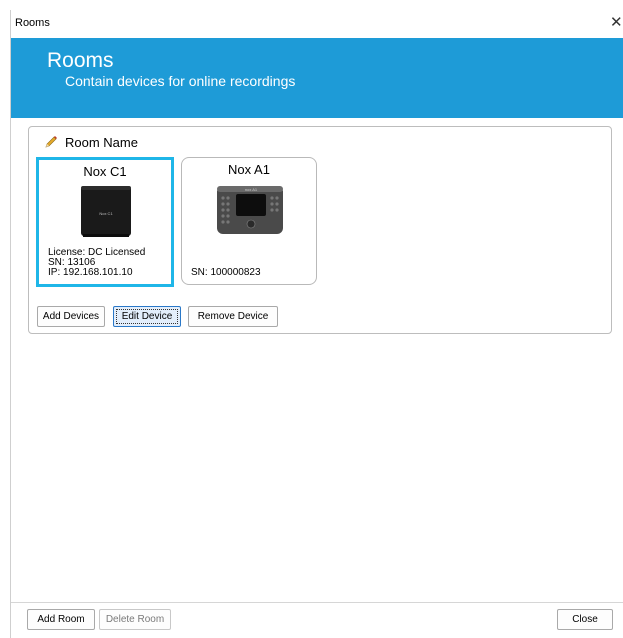 The height and width of the screenshot is (638, 623). I want to click on close-icon: ✕, so click(616, 22).